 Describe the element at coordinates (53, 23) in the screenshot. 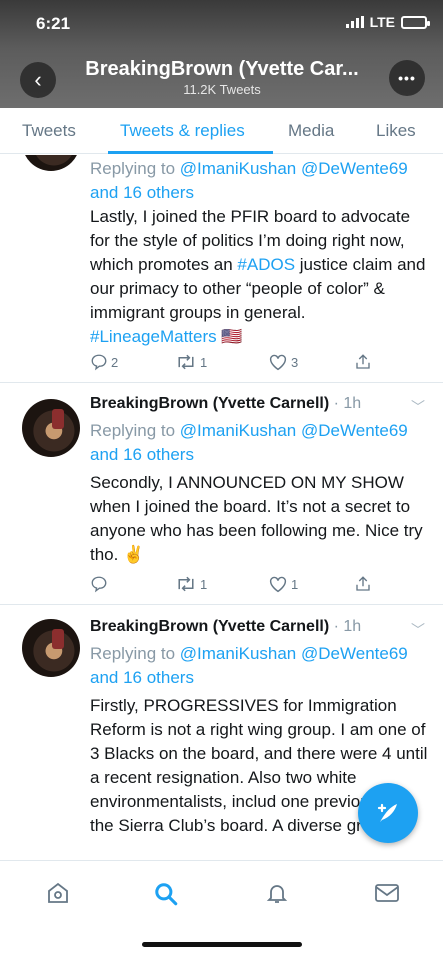

I see `status-time: 6:21` at that location.